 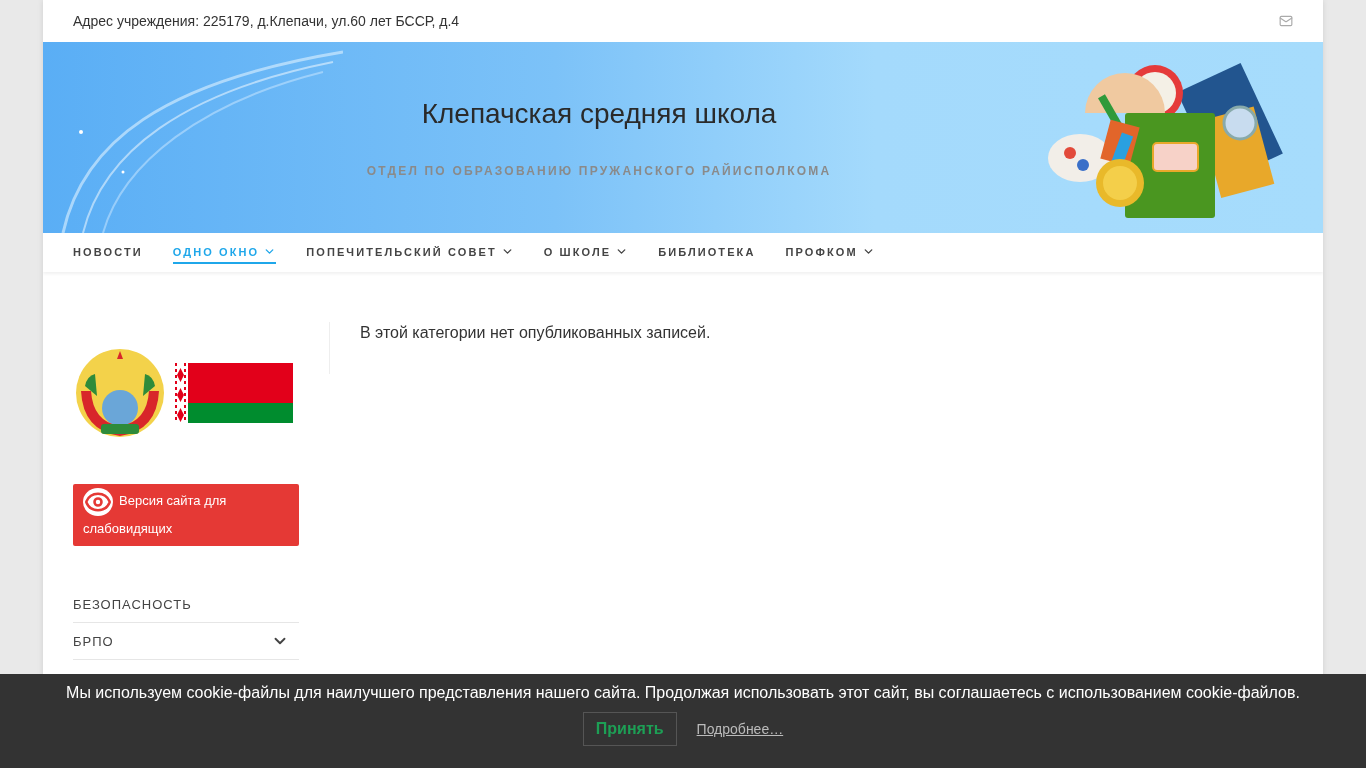 What do you see at coordinates (186, 641) in the screenshot?
I see `sidebar-menu-item: БРПО` at bounding box center [186, 641].